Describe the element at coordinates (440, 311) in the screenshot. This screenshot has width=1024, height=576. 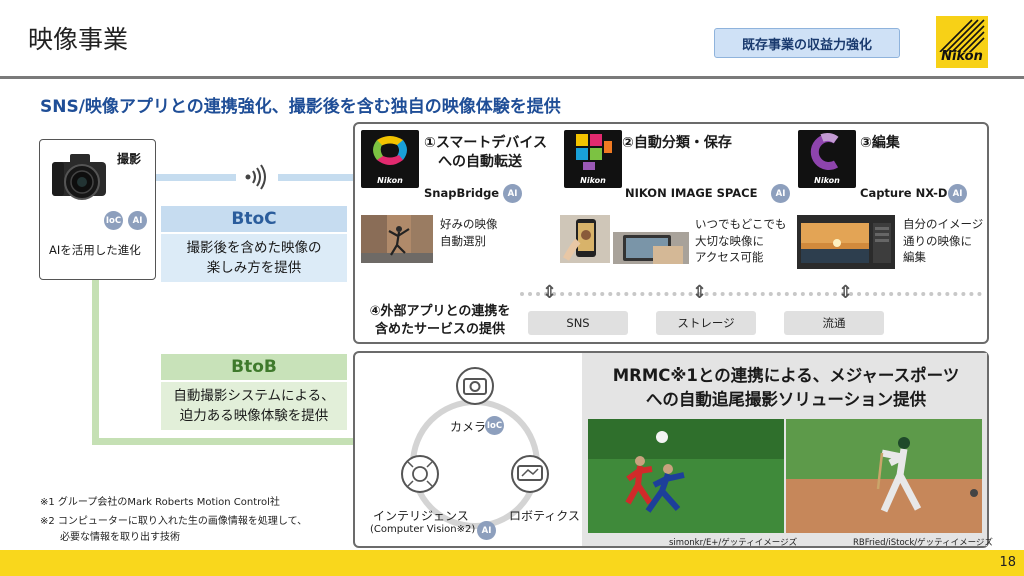
I see `external-title-line-1: ④外部アプリとの連携を` at that location.